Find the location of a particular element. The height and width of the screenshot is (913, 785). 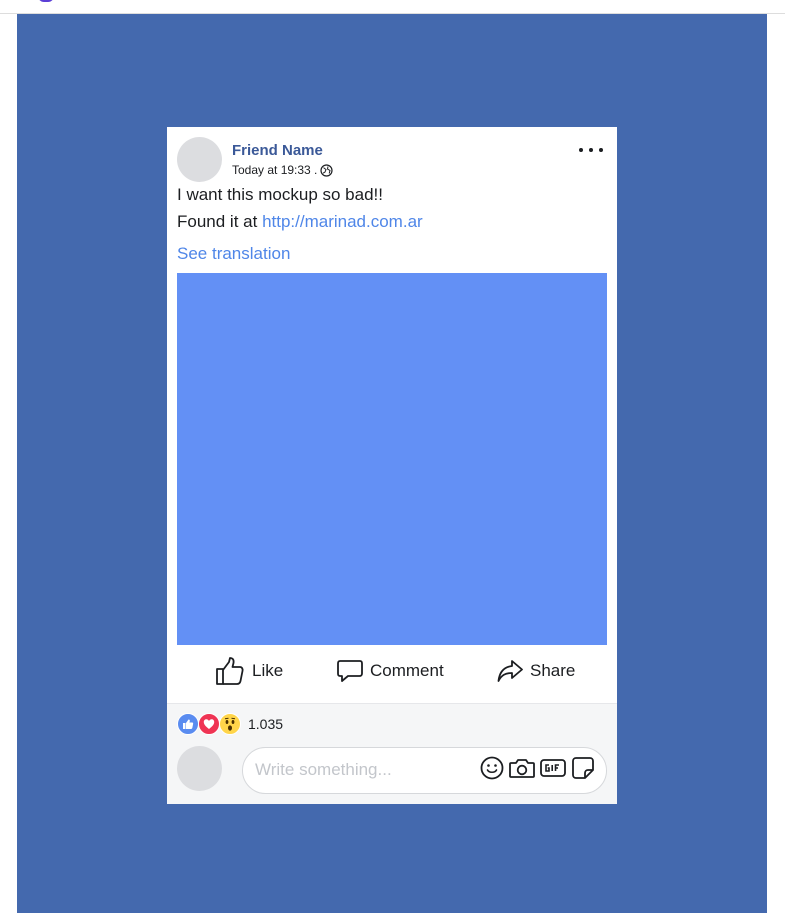

share-button: Share is located at coordinates (535, 671).